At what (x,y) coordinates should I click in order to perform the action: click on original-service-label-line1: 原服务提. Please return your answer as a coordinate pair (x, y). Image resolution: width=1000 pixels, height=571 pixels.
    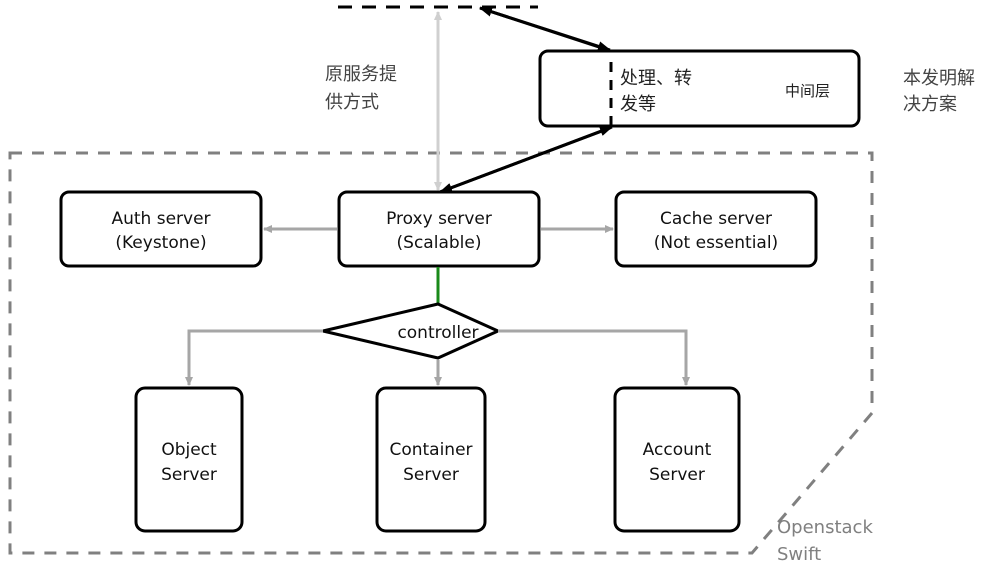
    Looking at the image, I should click on (361, 74).